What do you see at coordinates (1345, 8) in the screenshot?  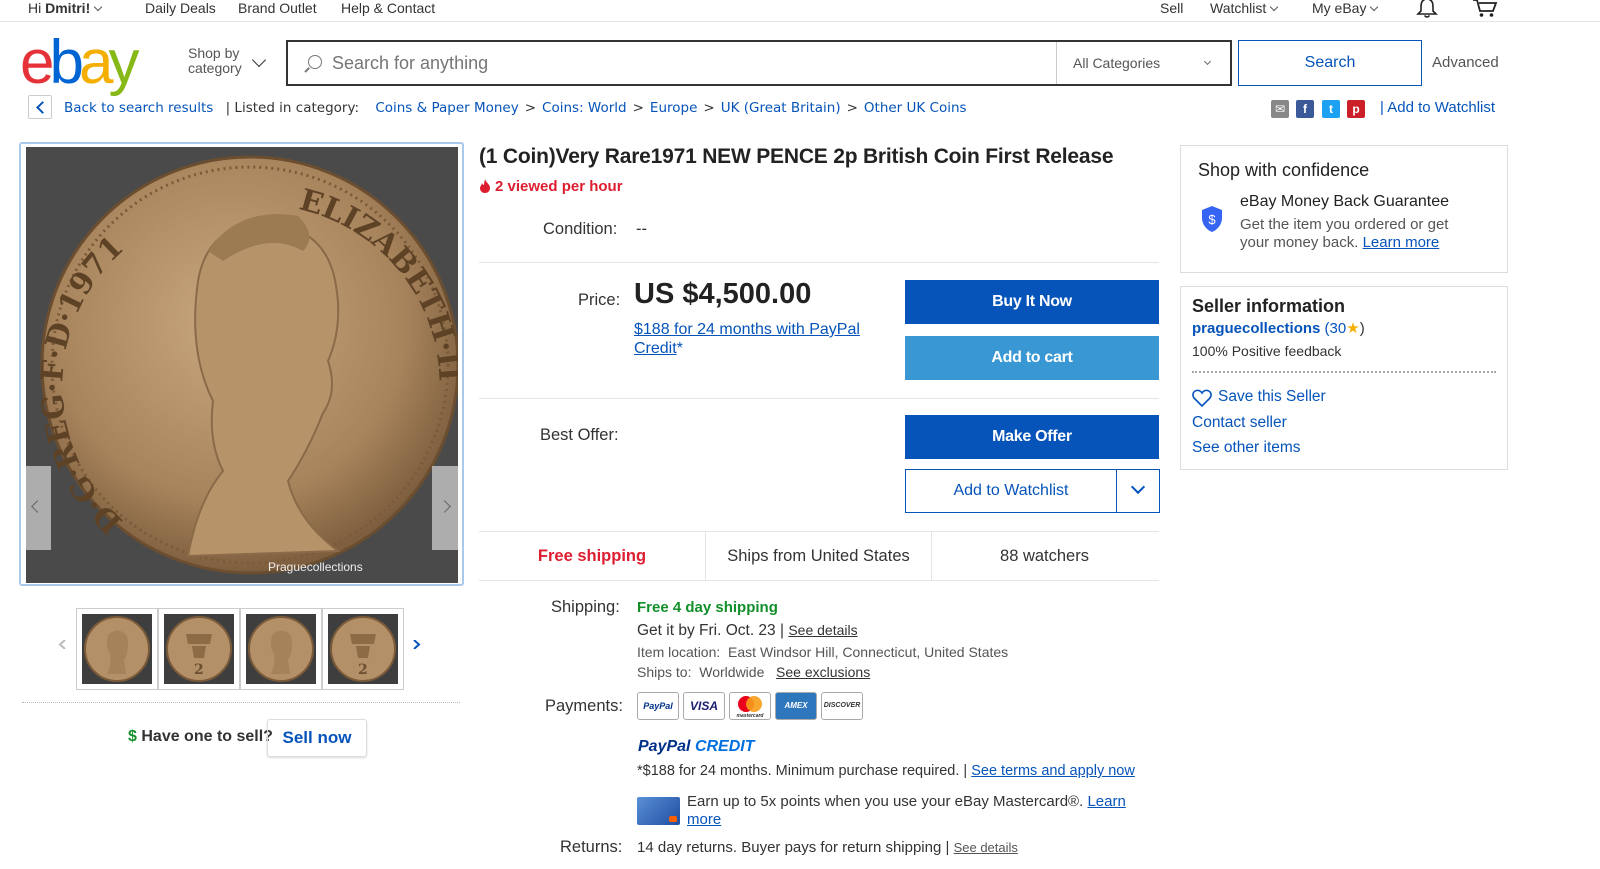 I see `my-ebay-menu: My eBay` at bounding box center [1345, 8].